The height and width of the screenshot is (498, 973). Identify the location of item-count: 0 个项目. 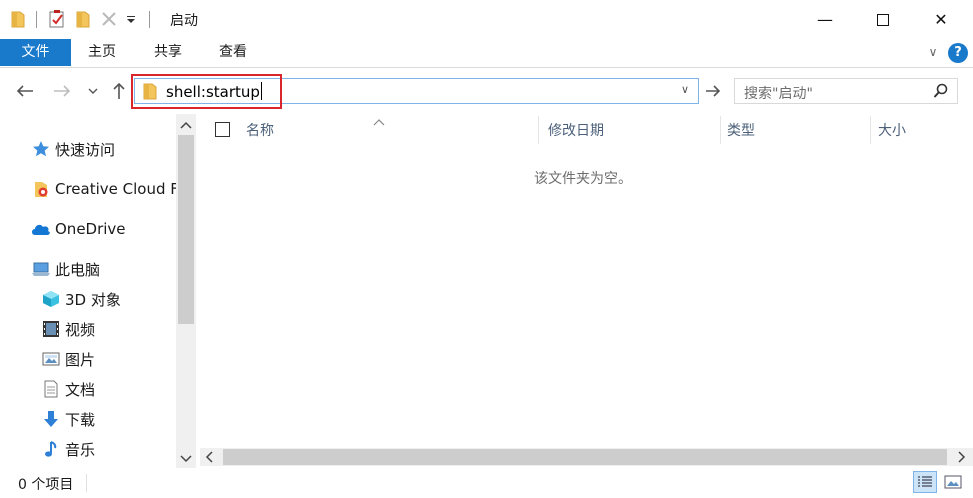
(46, 485).